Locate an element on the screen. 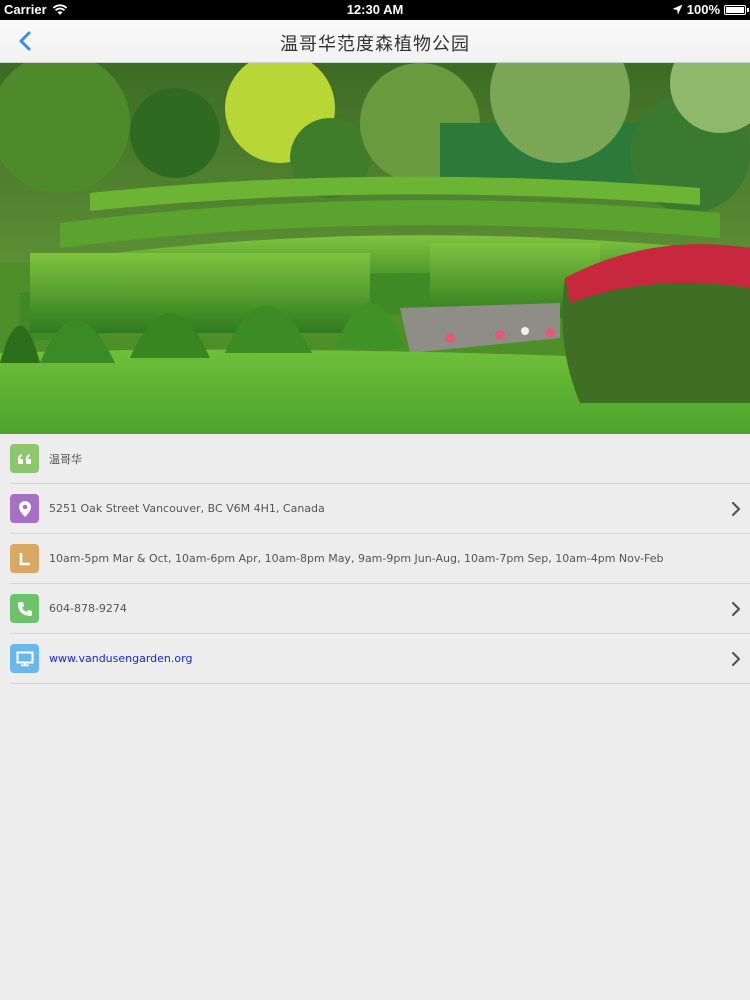 Image resolution: width=750 pixels, height=1000 pixels. info-row-website: www.vandusengarden.org is located at coordinates (380, 659).